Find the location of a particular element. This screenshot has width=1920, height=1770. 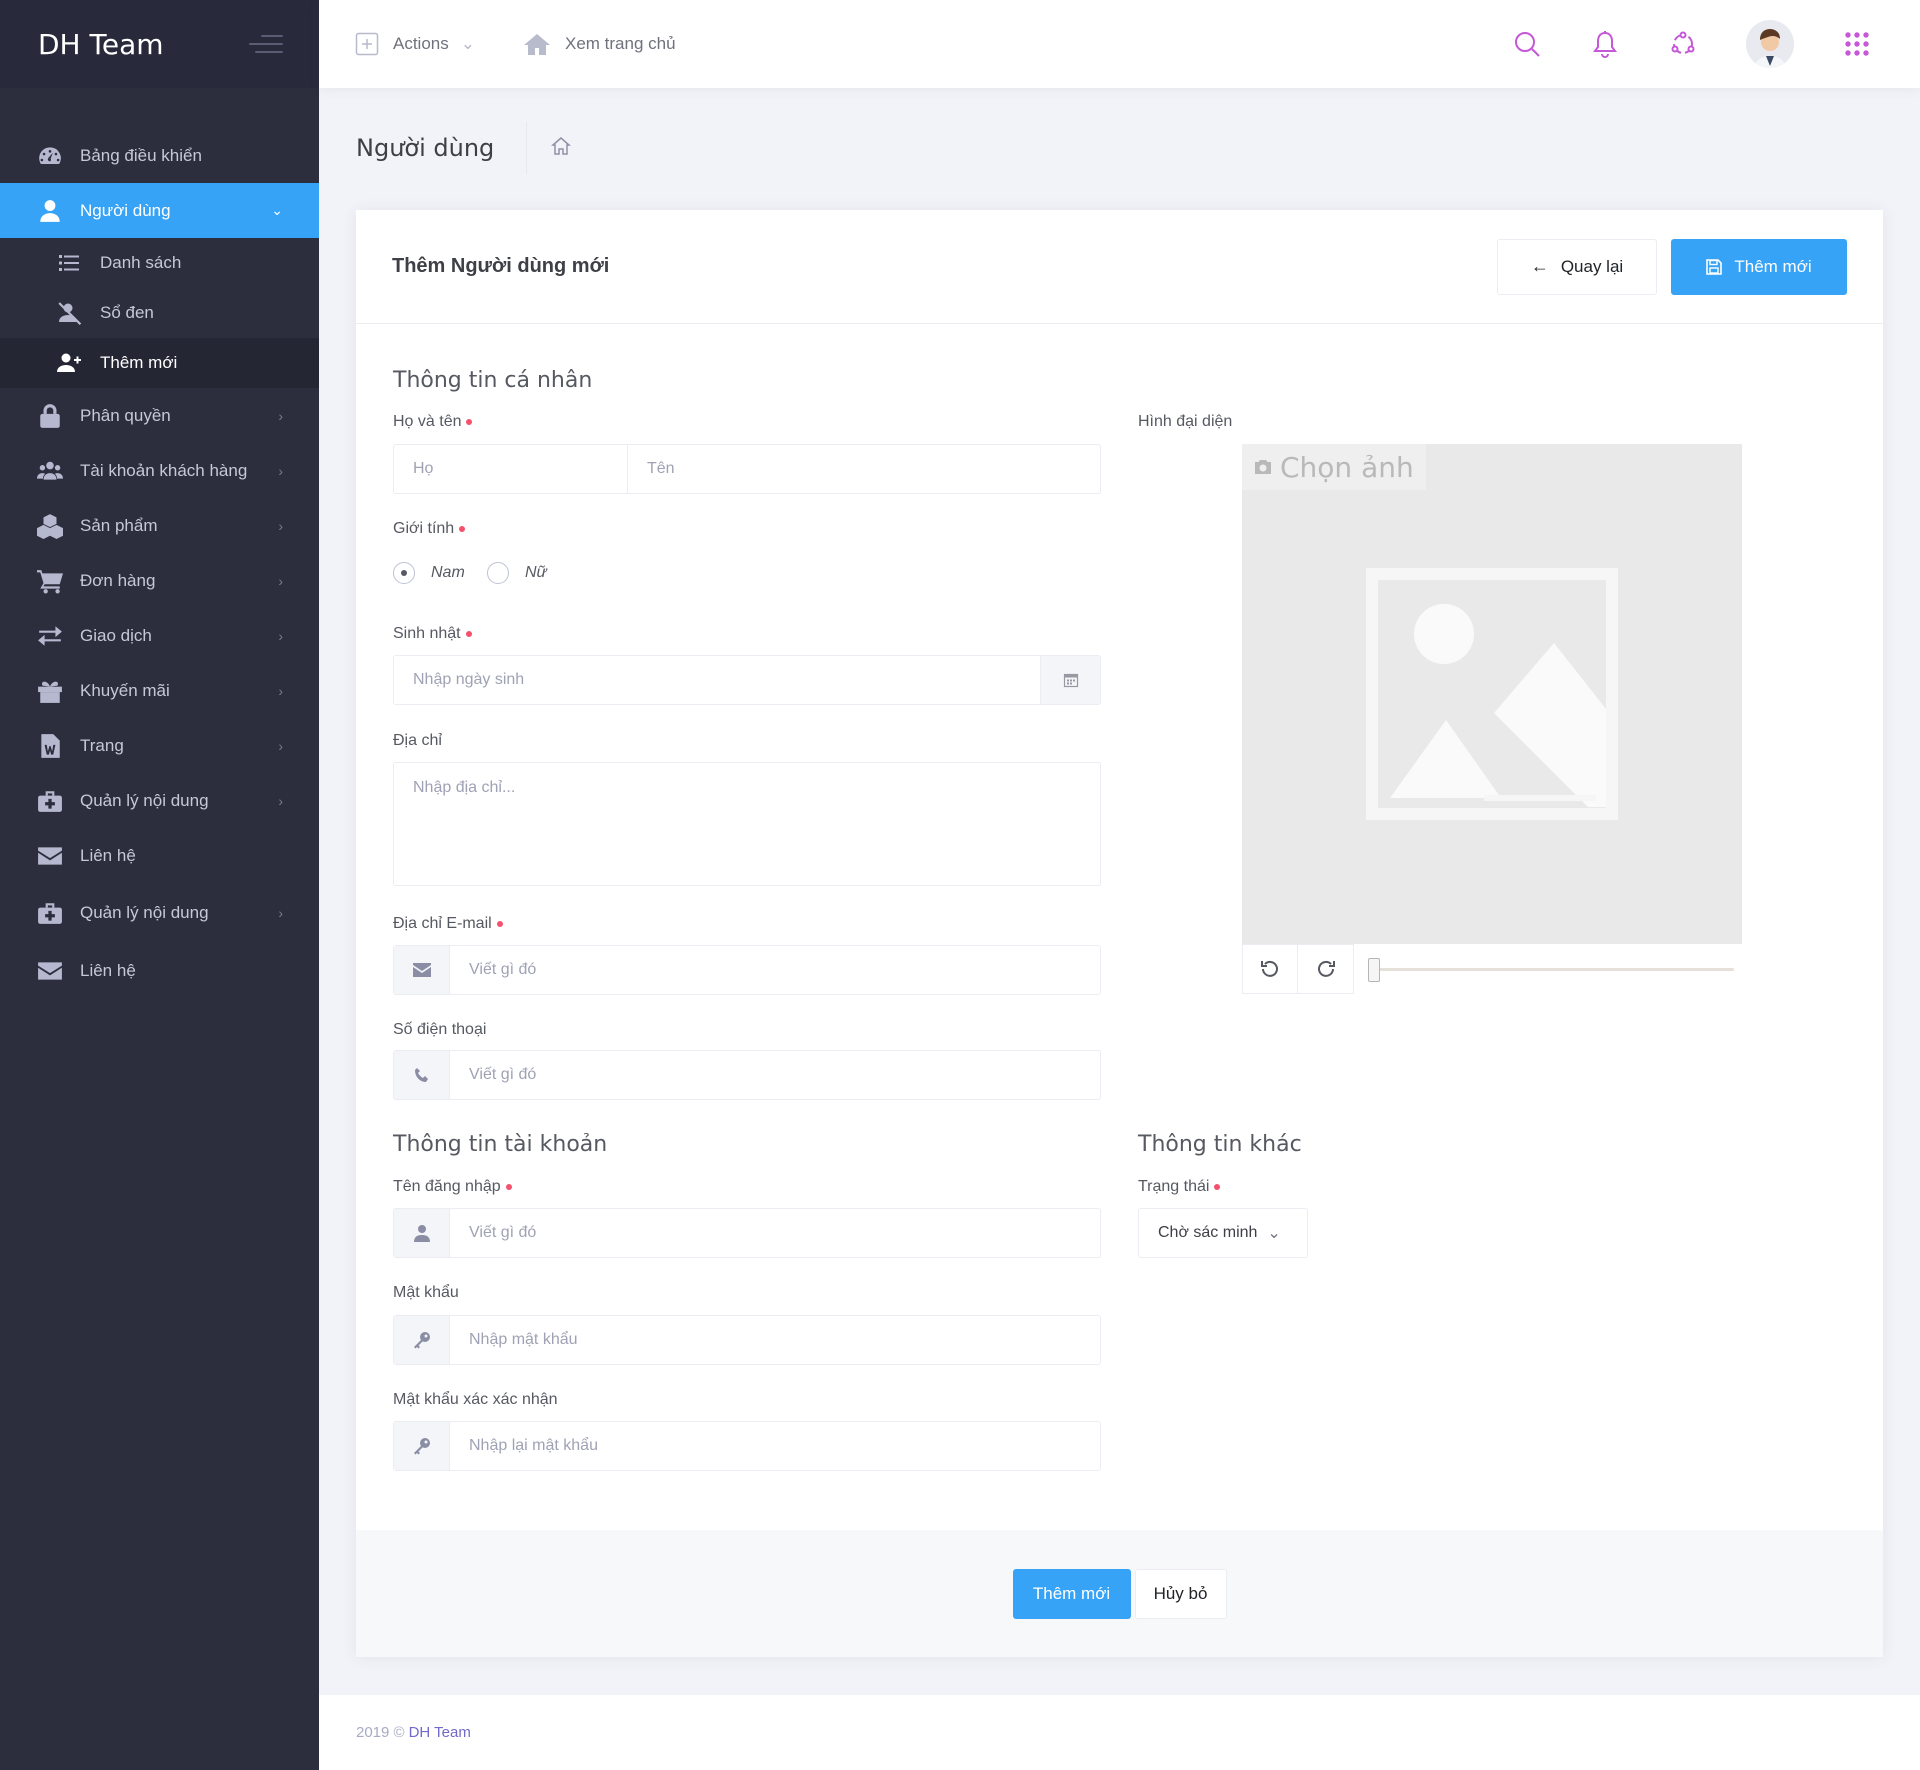

cancel-button: Hủy bỏ is located at coordinates (1180, 1593).